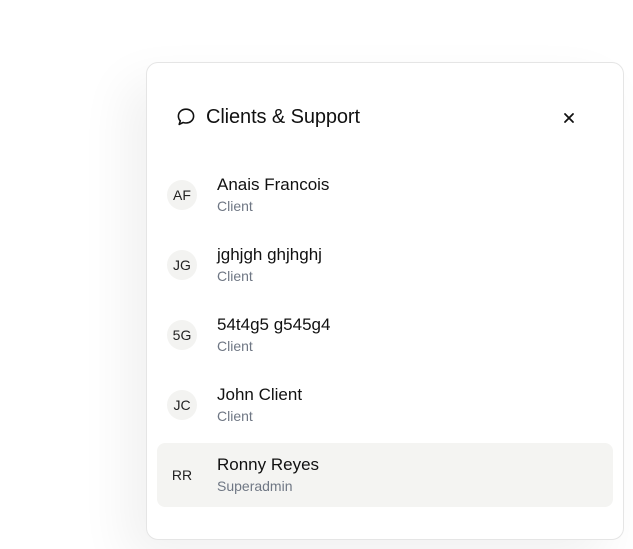 Image resolution: width=633 pixels, height=549 pixels. I want to click on avatar: RR, so click(182, 475).